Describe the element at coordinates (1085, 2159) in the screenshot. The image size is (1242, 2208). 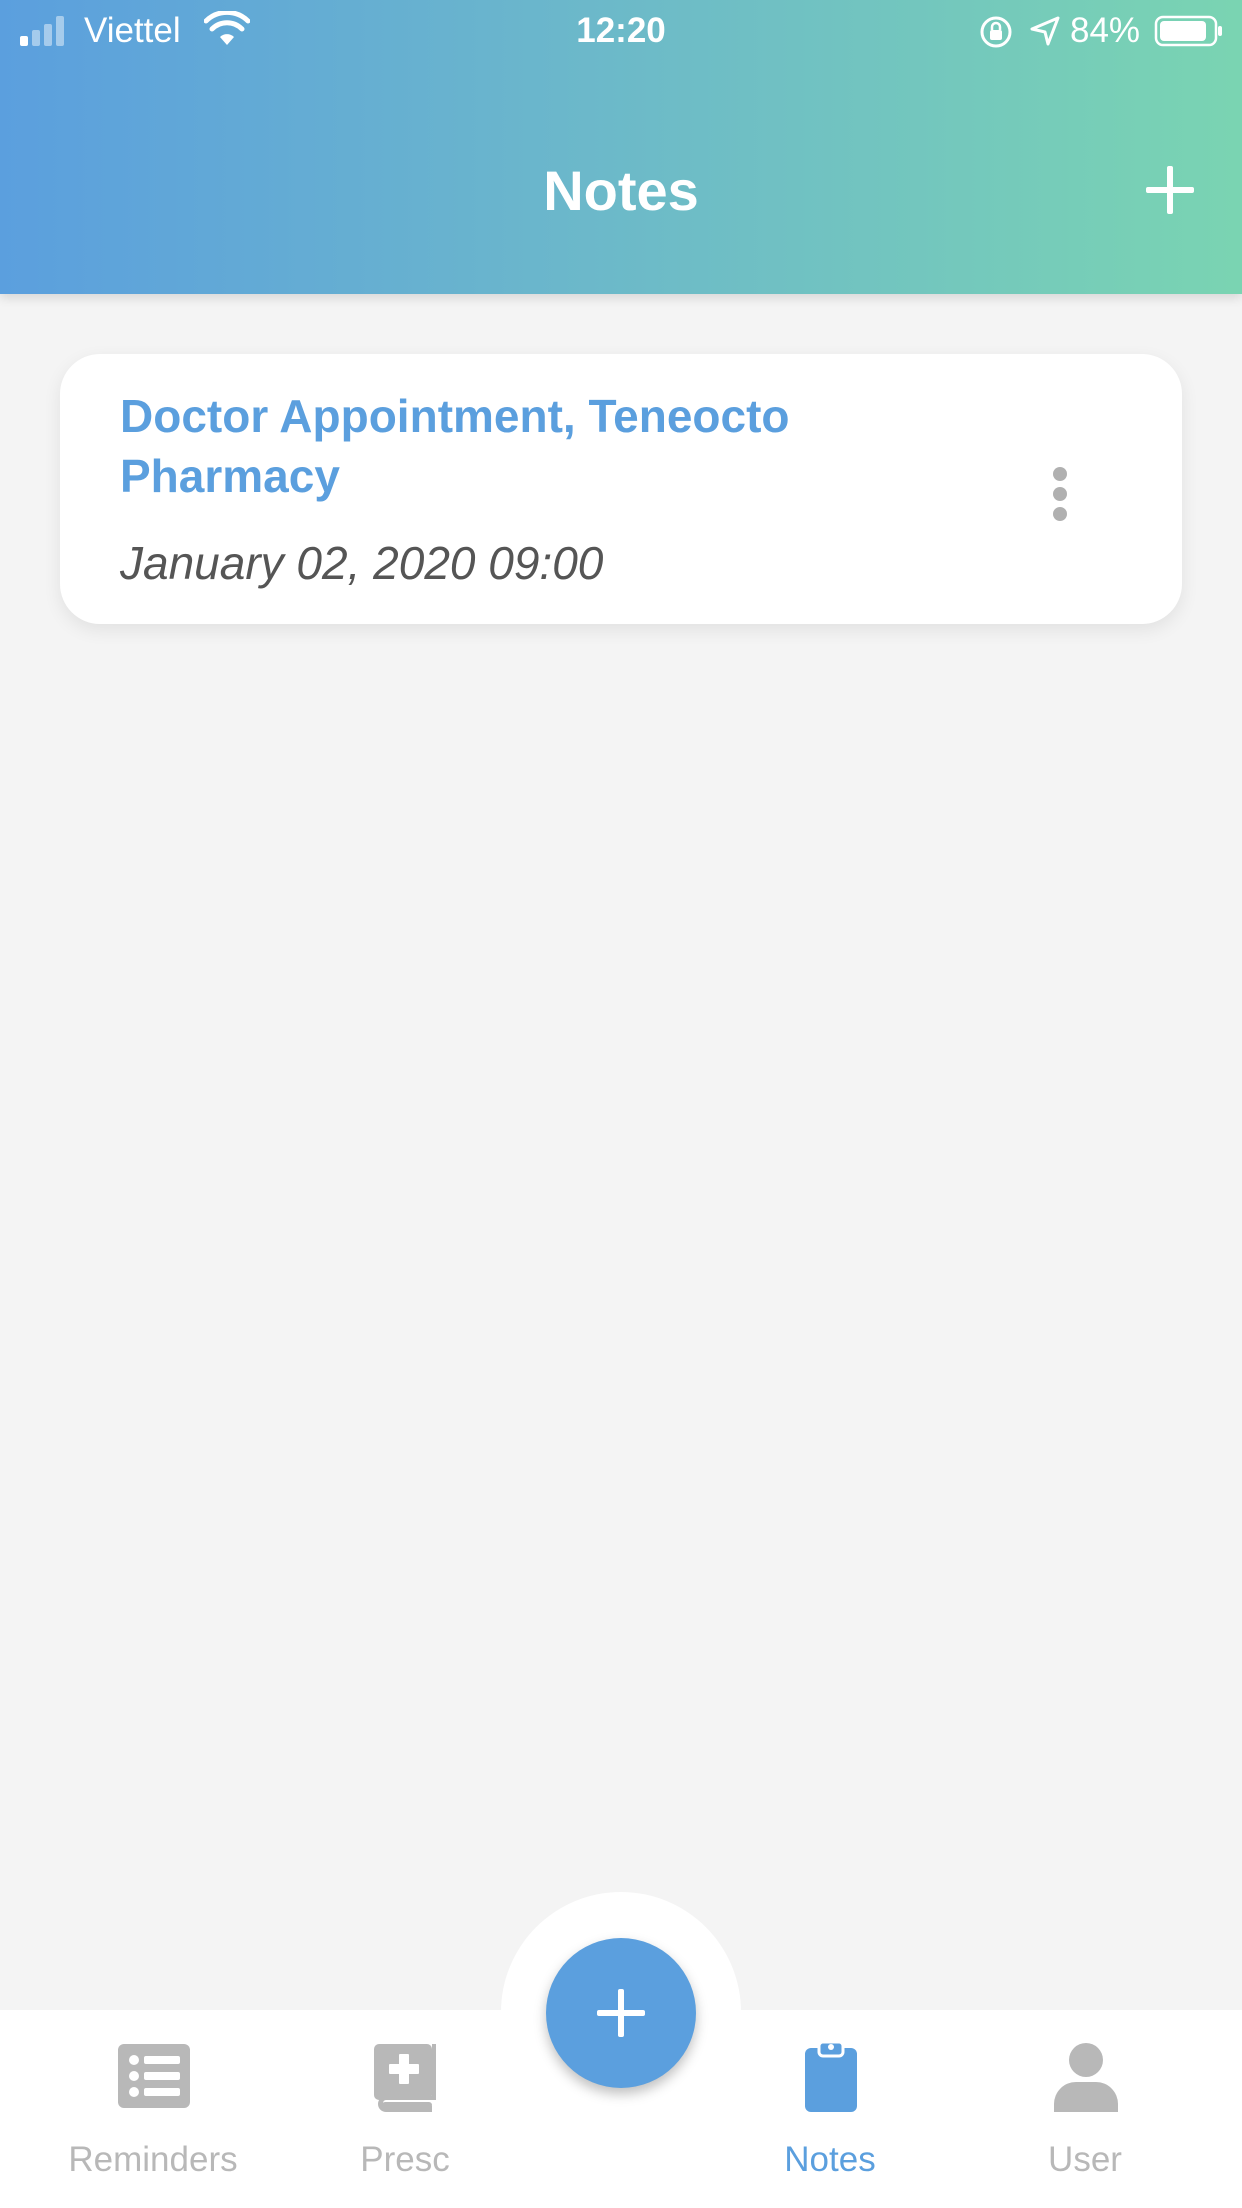
I see `tab-label-user: User` at that location.